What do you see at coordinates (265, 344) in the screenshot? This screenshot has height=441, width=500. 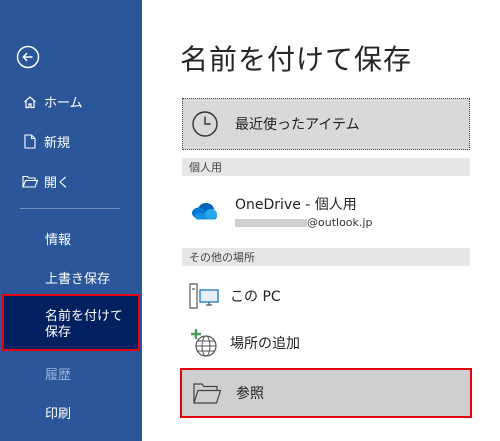 I see `add-place-label: 場所の追加` at bounding box center [265, 344].